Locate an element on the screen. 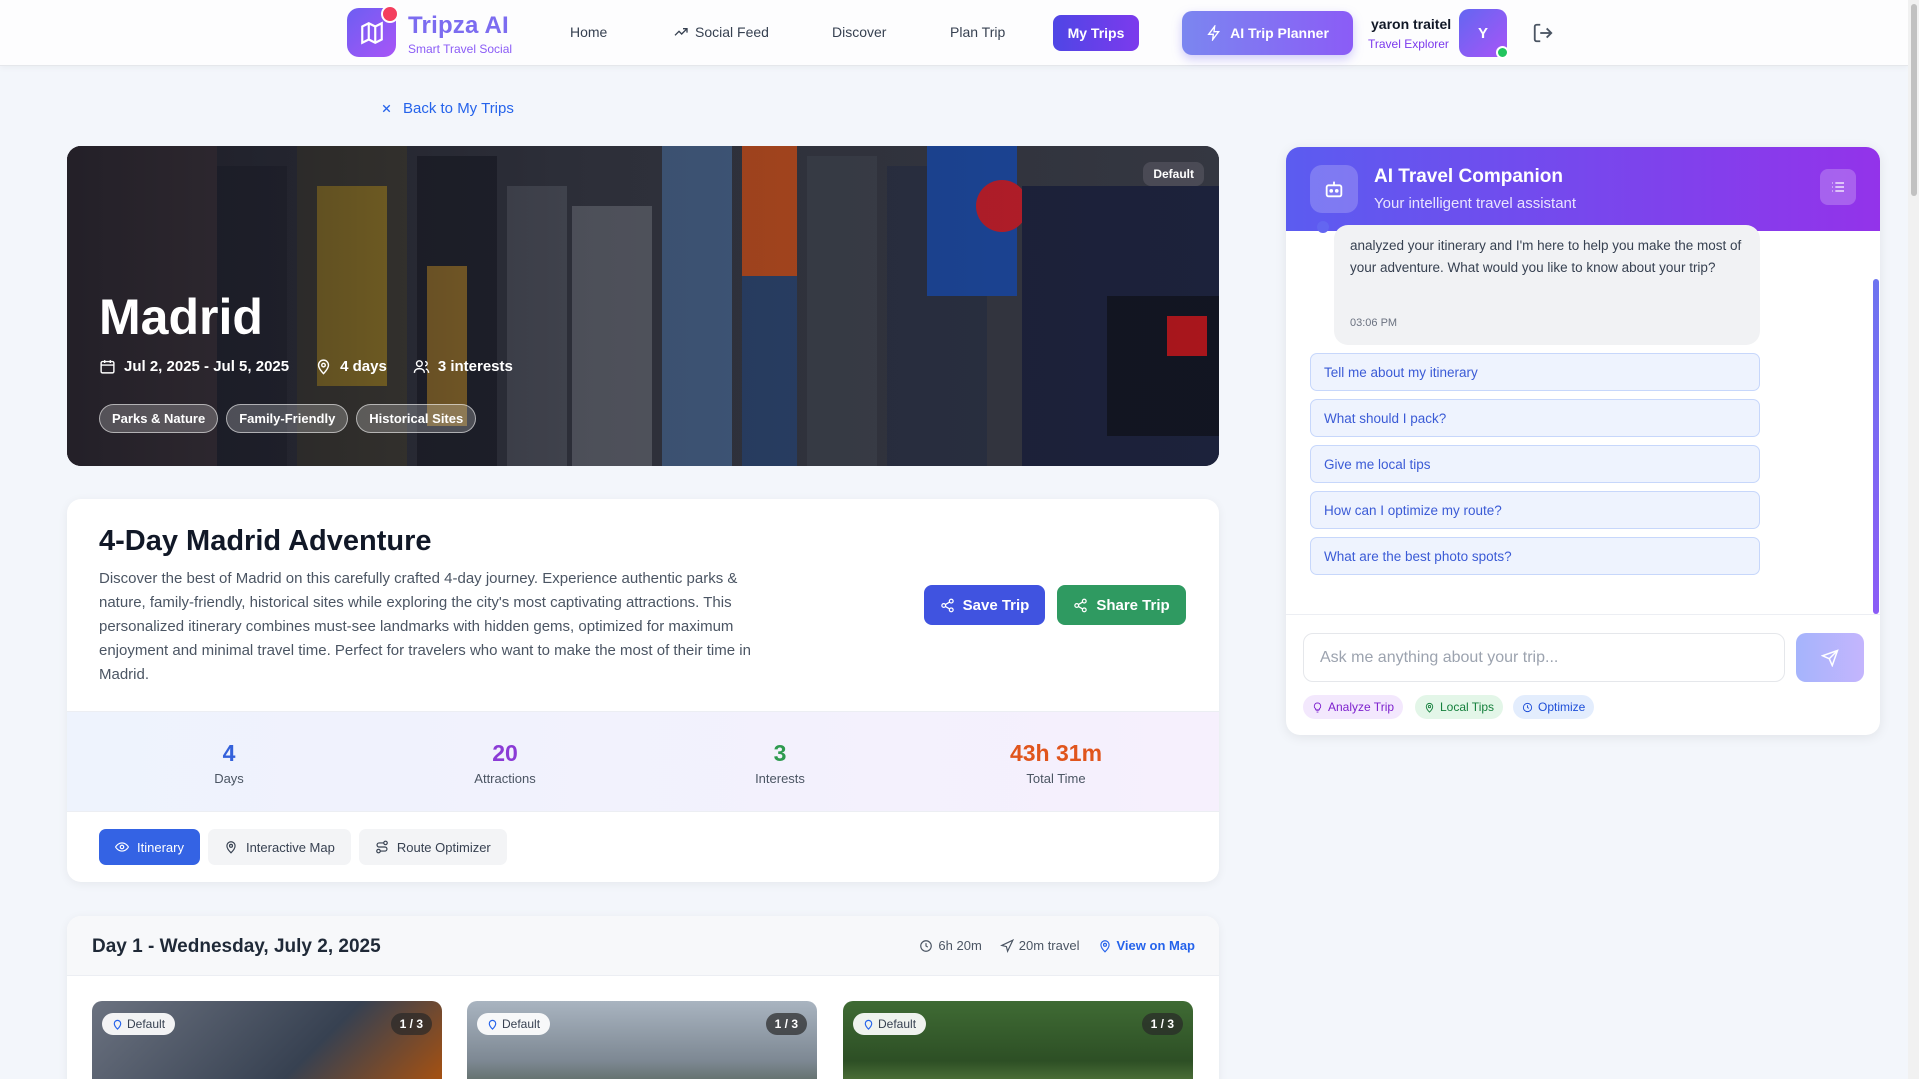 This screenshot has height=1079, width=1919. trip-title: 4-Day Madrid Adventure is located at coordinates (265, 541).